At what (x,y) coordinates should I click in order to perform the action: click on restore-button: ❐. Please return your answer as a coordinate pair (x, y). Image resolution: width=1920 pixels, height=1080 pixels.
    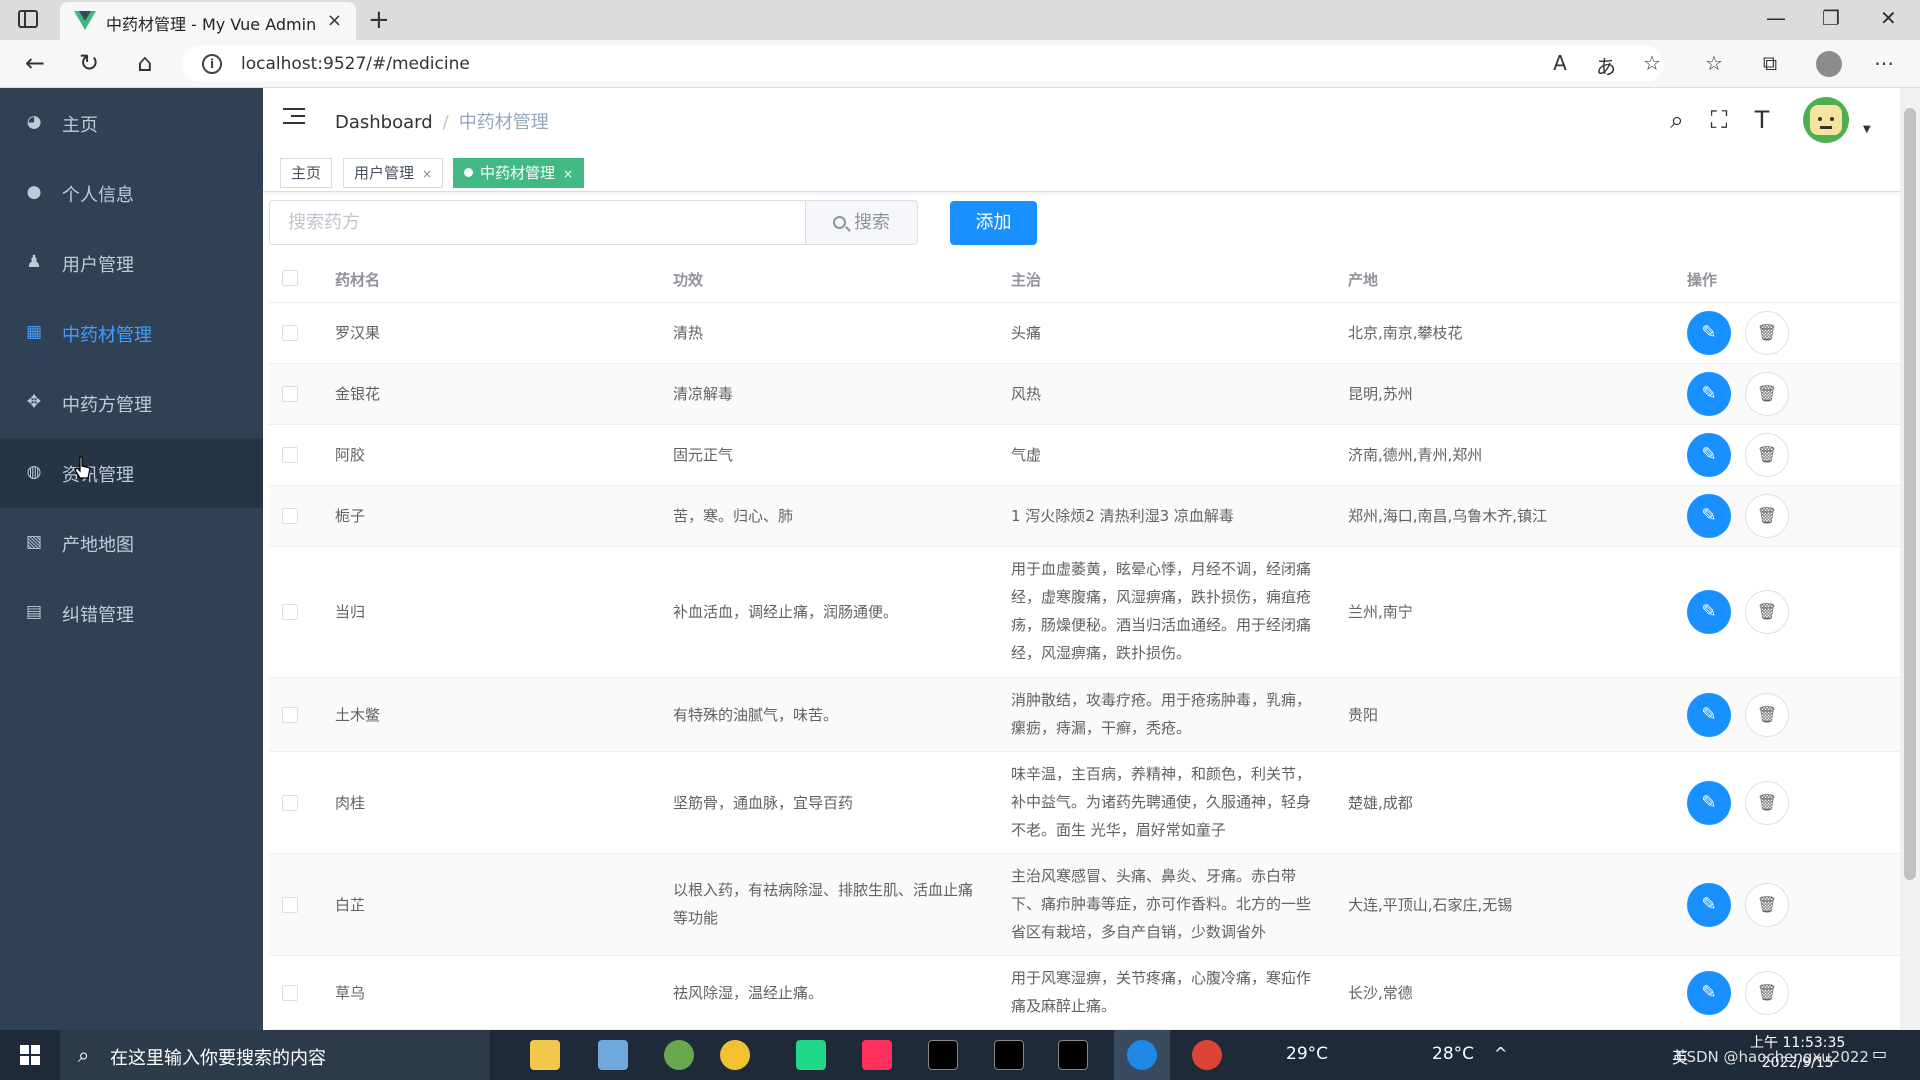
    Looking at the image, I should click on (1831, 18).